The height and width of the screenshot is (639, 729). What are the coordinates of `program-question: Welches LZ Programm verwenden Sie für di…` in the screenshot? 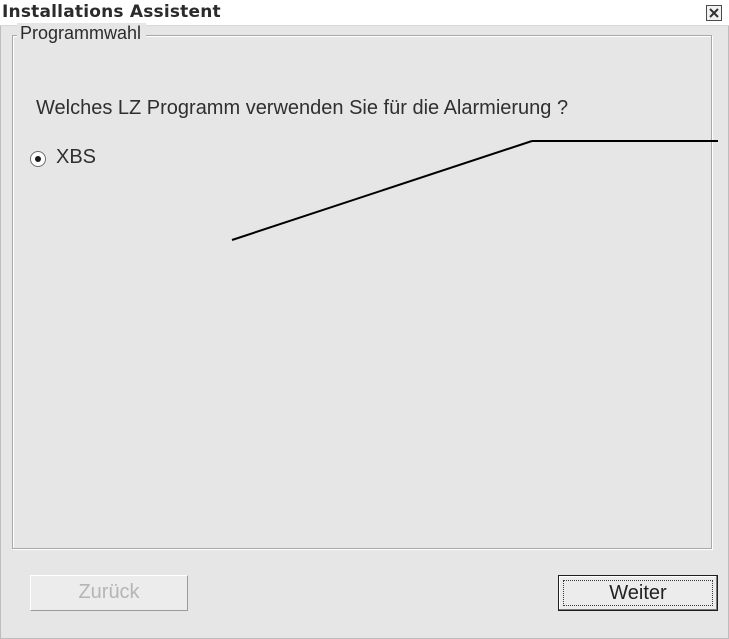 It's located at (302, 108).